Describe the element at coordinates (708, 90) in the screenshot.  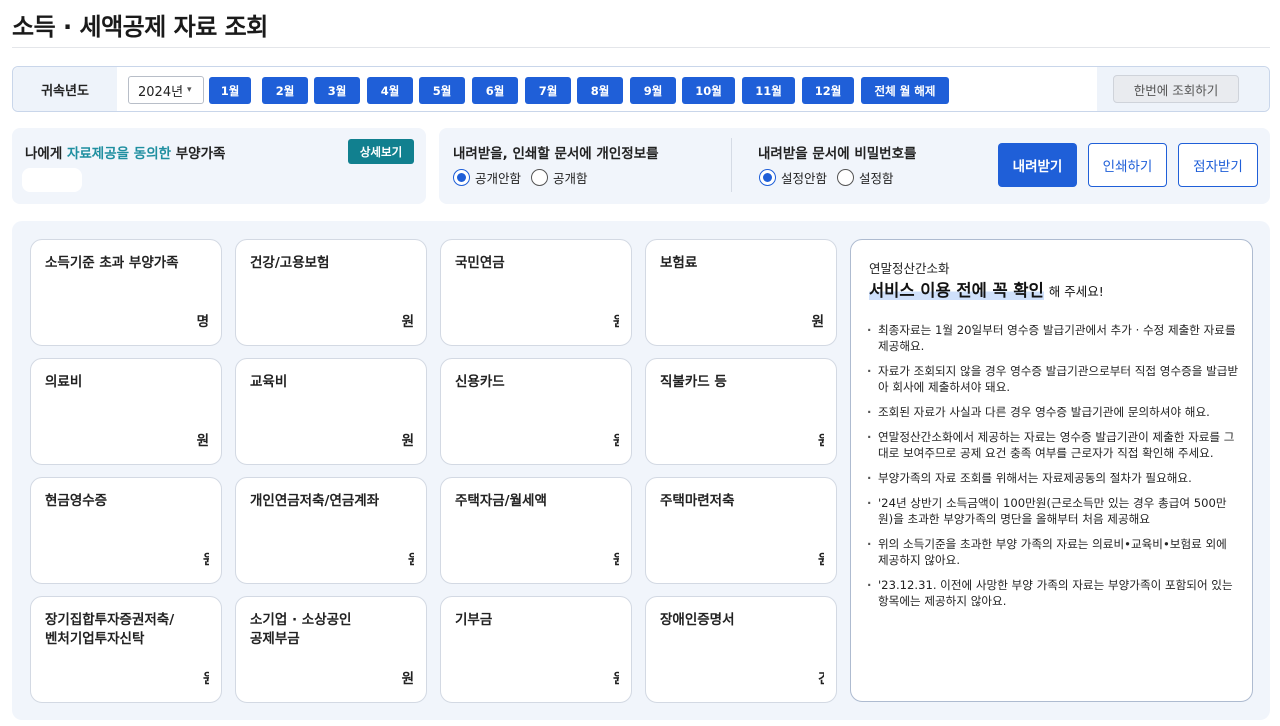
I see `month-button-10: 10월` at that location.